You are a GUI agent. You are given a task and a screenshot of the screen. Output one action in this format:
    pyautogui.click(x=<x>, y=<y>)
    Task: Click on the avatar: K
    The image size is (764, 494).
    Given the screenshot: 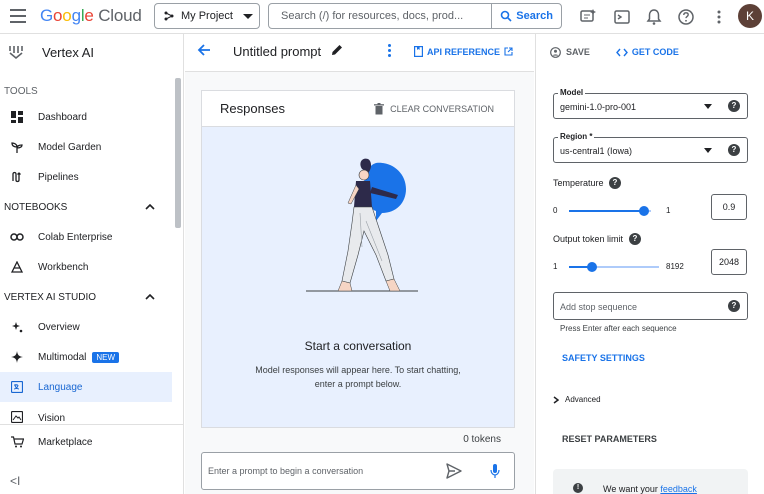 What is the action you would take?
    pyautogui.click(x=750, y=16)
    